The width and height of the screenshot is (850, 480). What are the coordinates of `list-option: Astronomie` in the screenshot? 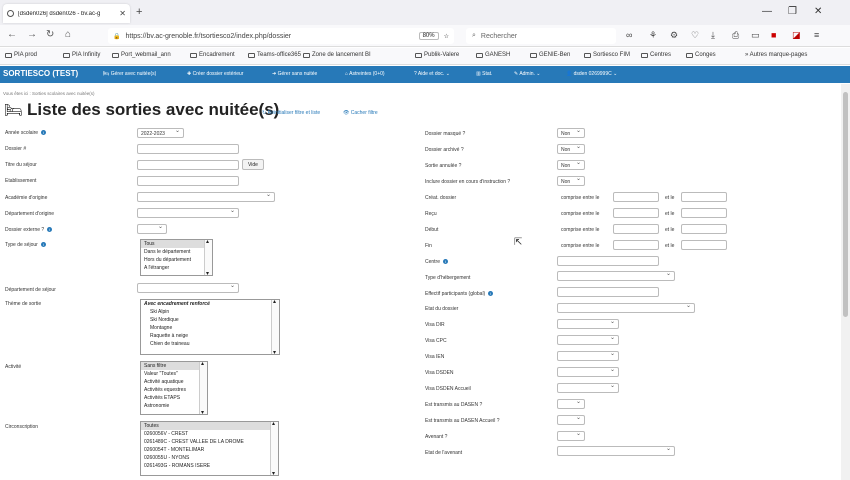 It's located at (174, 406).